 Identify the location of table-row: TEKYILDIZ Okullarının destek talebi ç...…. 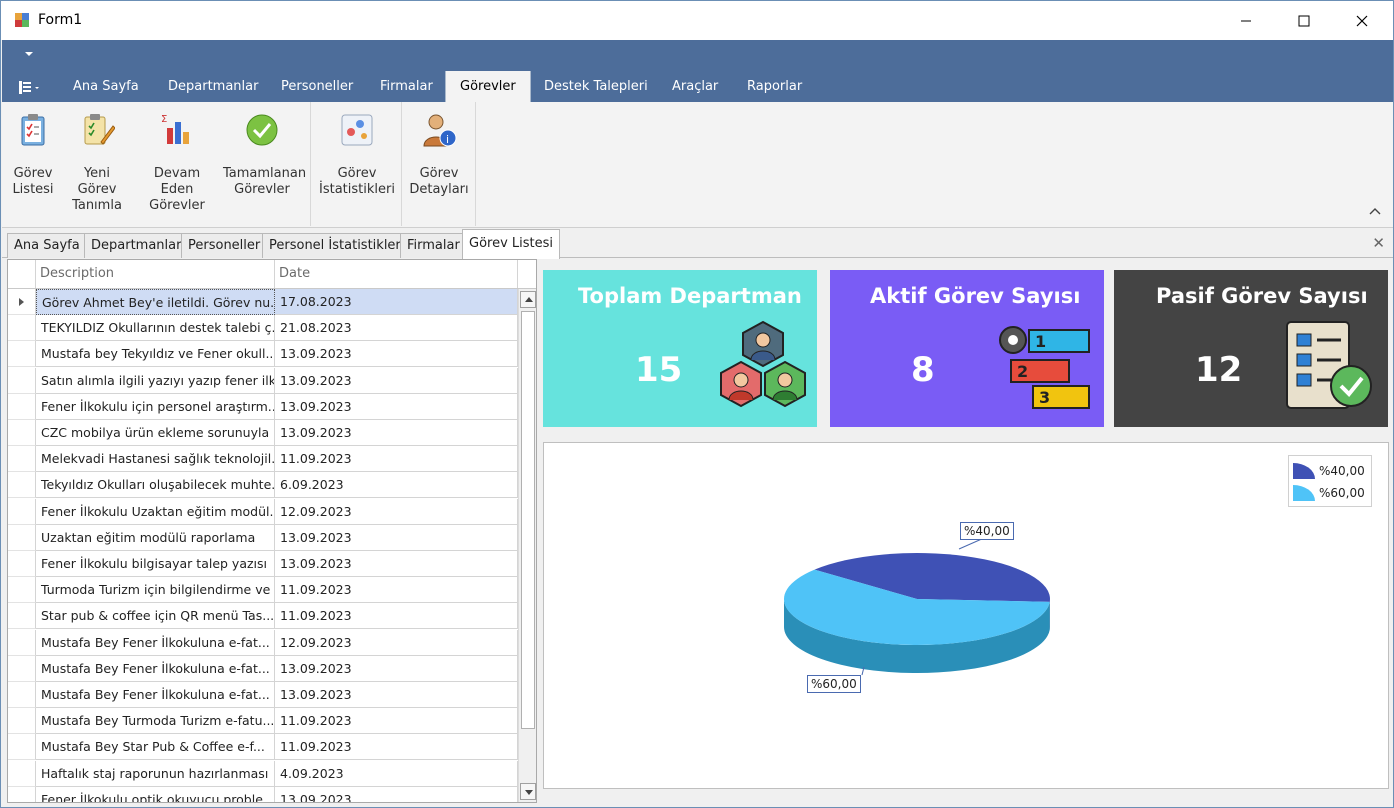
(263, 328).